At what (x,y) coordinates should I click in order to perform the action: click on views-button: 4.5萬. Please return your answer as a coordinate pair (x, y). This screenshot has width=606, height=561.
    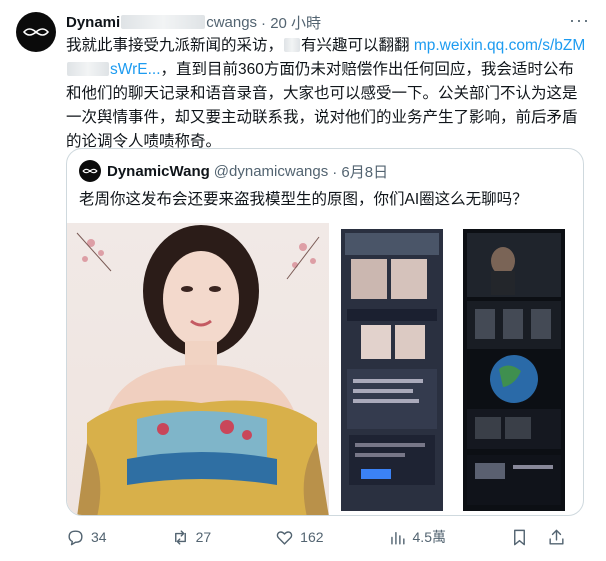
    Looking at the image, I should click on (417, 537).